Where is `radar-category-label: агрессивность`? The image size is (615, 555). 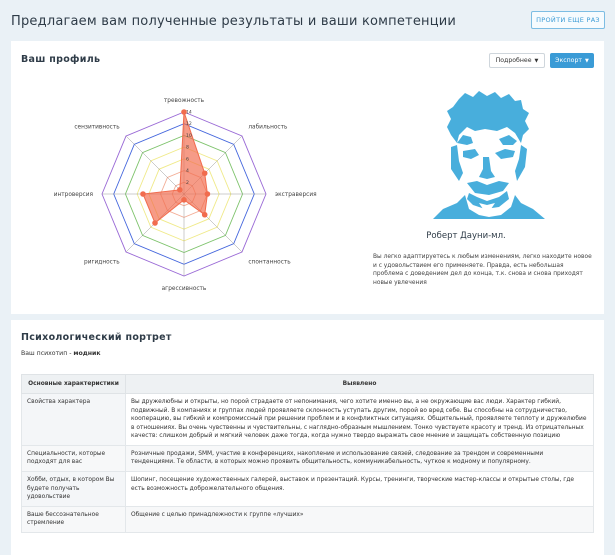 radar-category-label: агрессивность is located at coordinates (184, 289).